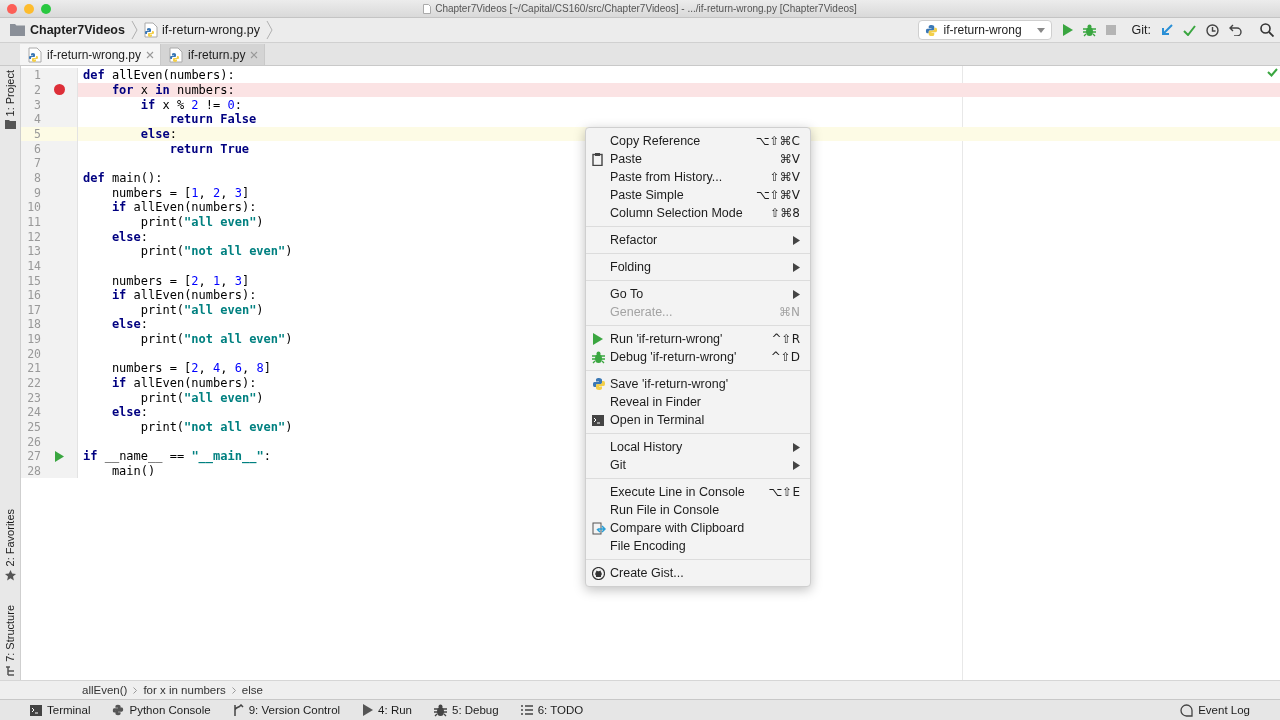 This screenshot has width=1280, height=720. I want to click on breadcrumb: for x in numbers, so click(184, 690).